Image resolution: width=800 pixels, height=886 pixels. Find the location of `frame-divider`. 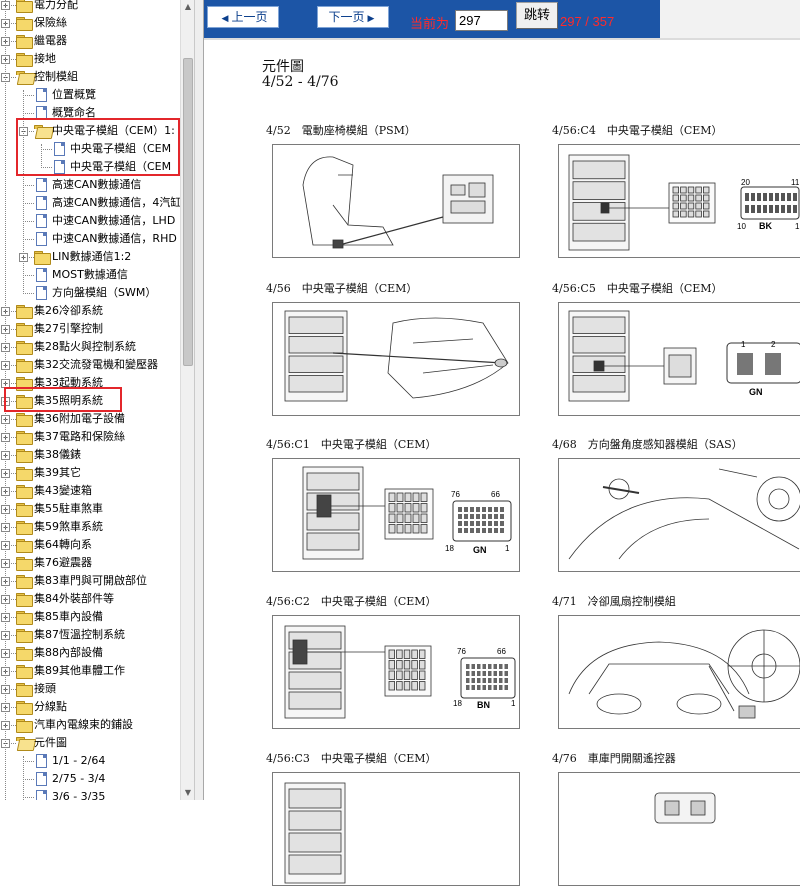

frame-divider is located at coordinates (199, 400).